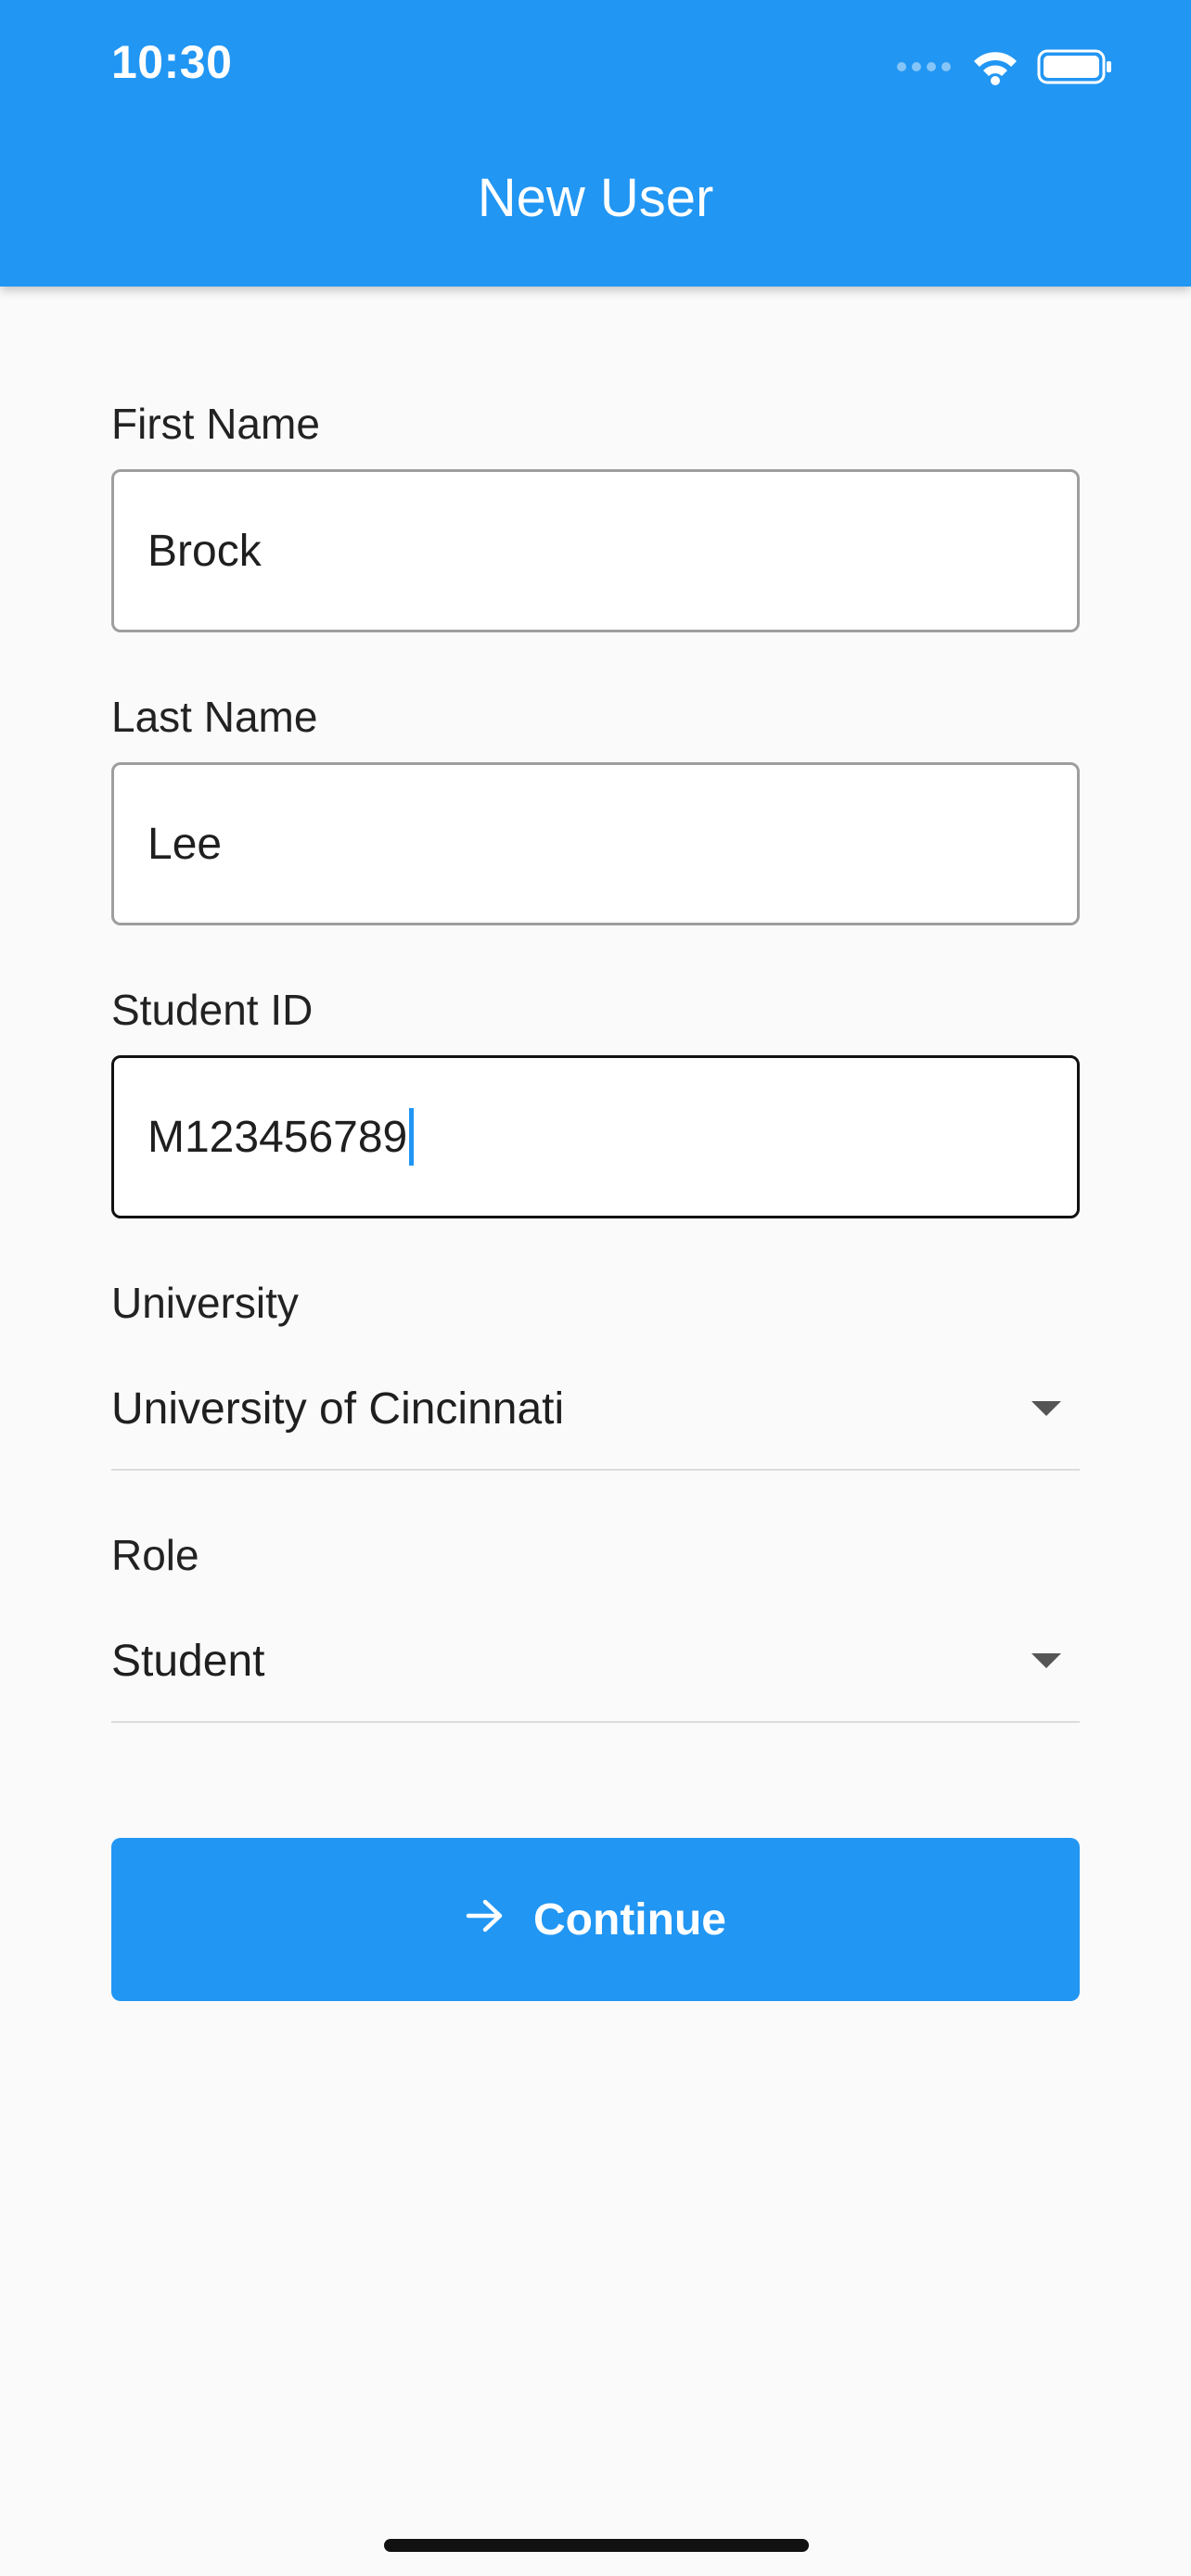  What do you see at coordinates (595, 1404) in the screenshot?
I see `university-dropdown: University of Cincinnati` at bounding box center [595, 1404].